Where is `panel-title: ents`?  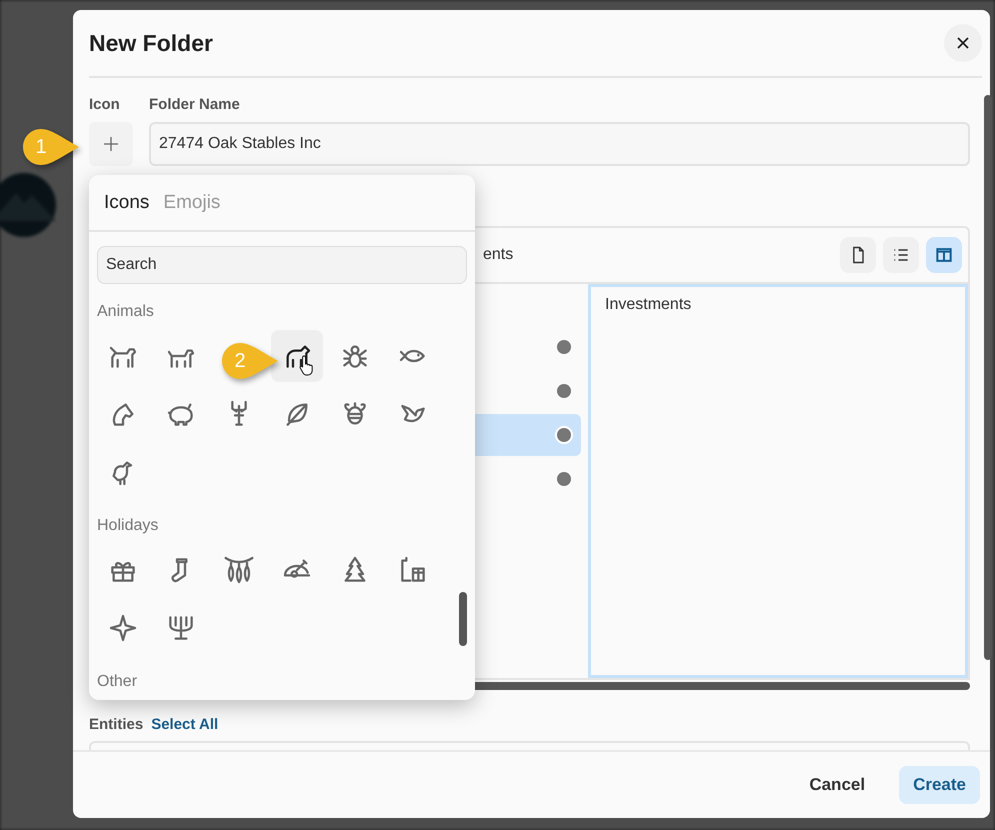
panel-title: ents is located at coordinates (498, 255).